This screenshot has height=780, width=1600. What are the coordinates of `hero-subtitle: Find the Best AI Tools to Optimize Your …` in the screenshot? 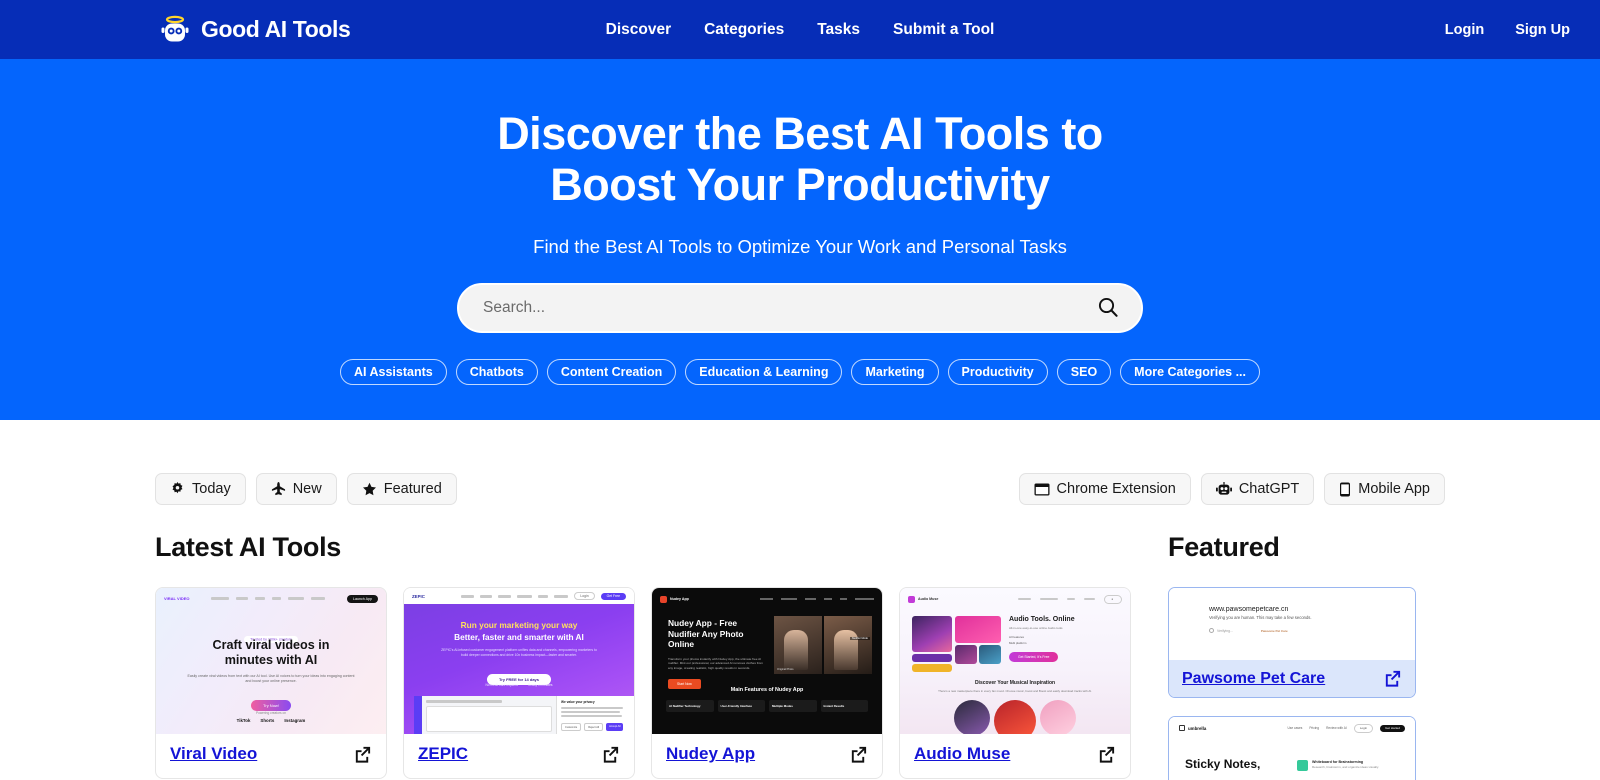 It's located at (800, 246).